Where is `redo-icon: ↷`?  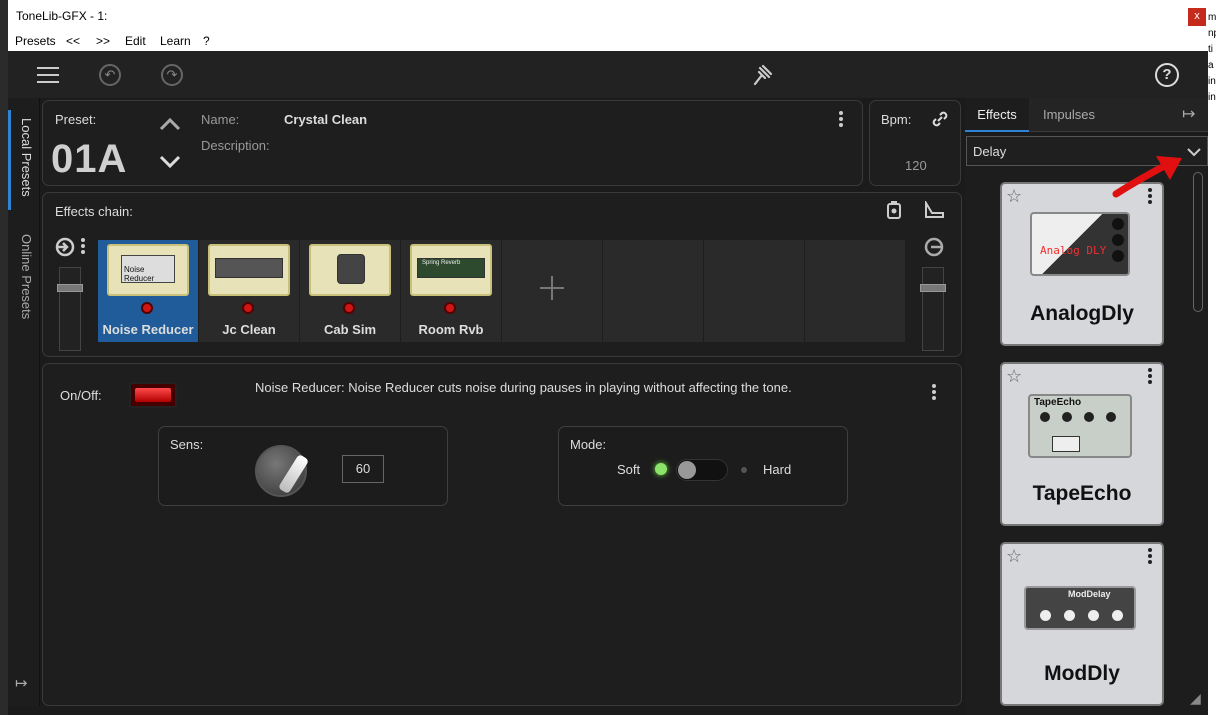 redo-icon: ↷ is located at coordinates (172, 75).